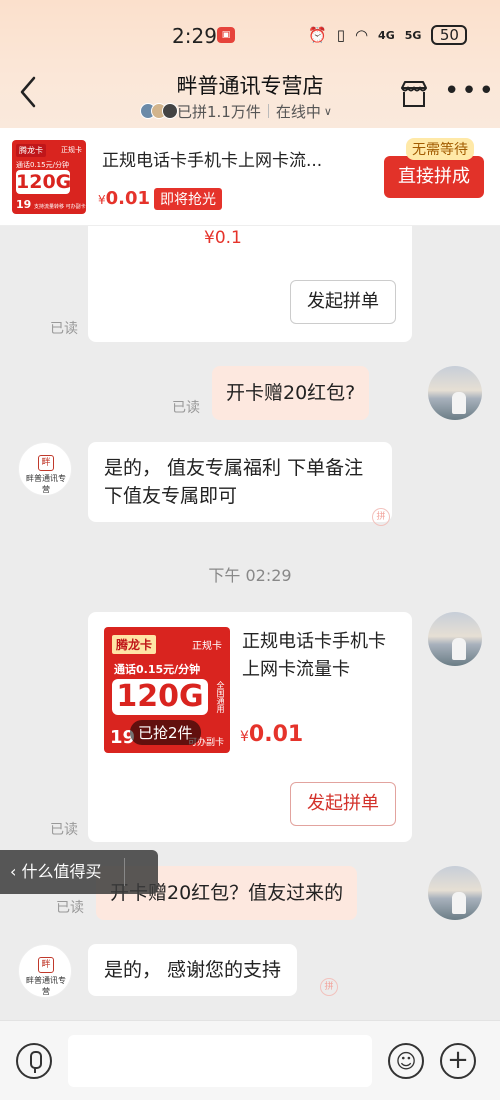  What do you see at coordinates (134, 644) in the screenshot?
I see `img-brand: 腾龙卡` at bounding box center [134, 644].